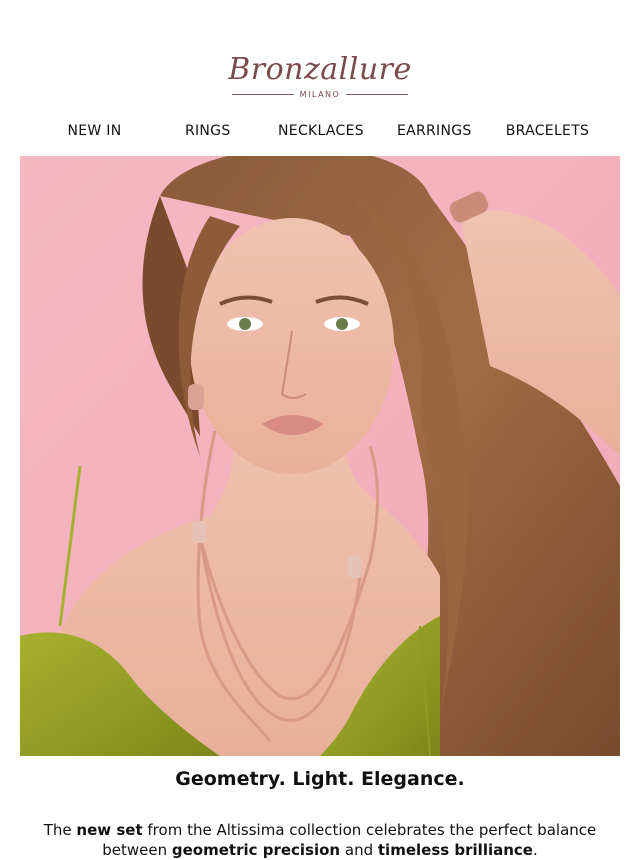 The height and width of the screenshot is (860, 640). What do you see at coordinates (94, 131) in the screenshot?
I see `nav-new-in-link: NEW IN` at bounding box center [94, 131].